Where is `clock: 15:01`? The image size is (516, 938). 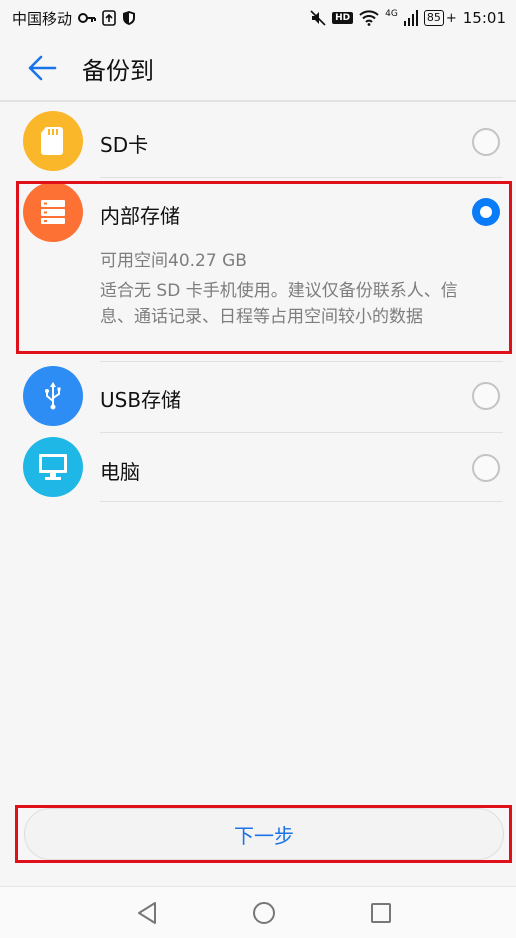
clock: 15:01 is located at coordinates (484, 18).